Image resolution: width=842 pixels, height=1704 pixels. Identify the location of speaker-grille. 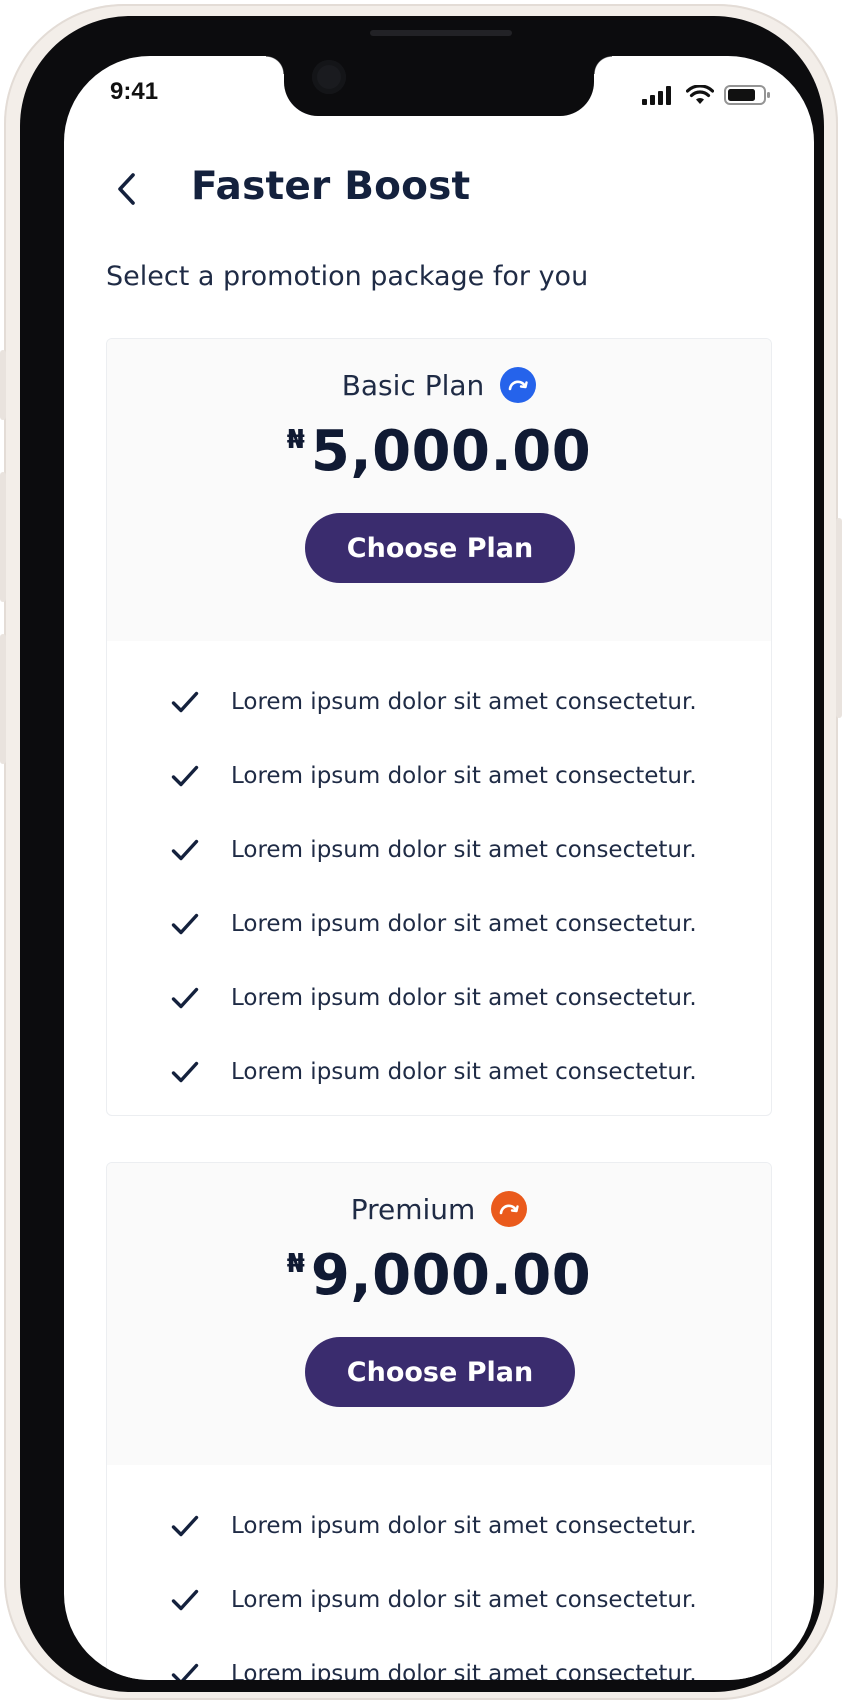
(441, 33).